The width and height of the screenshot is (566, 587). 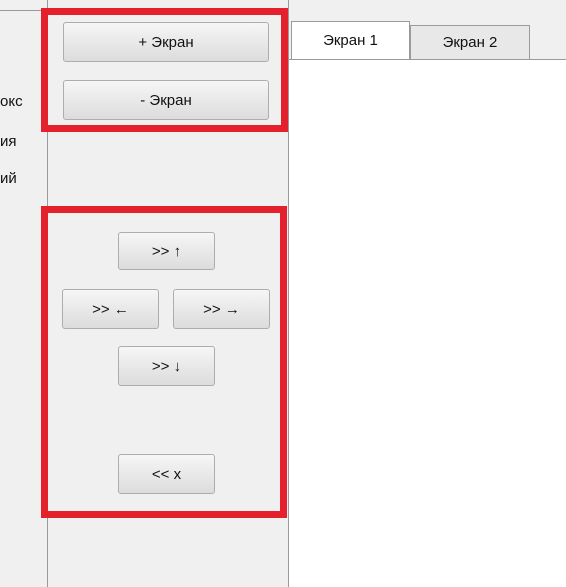 I want to click on tab-screen-1: Экран 1, so click(x=350, y=40).